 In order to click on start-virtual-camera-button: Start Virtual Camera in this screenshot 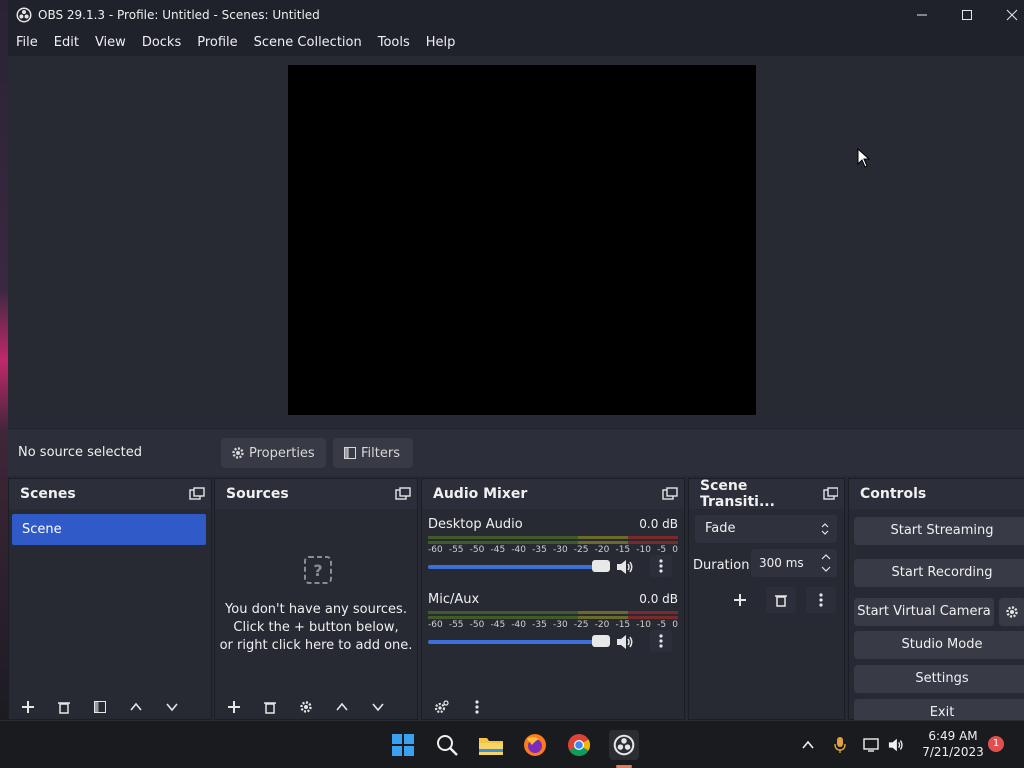, I will do `click(924, 612)`.